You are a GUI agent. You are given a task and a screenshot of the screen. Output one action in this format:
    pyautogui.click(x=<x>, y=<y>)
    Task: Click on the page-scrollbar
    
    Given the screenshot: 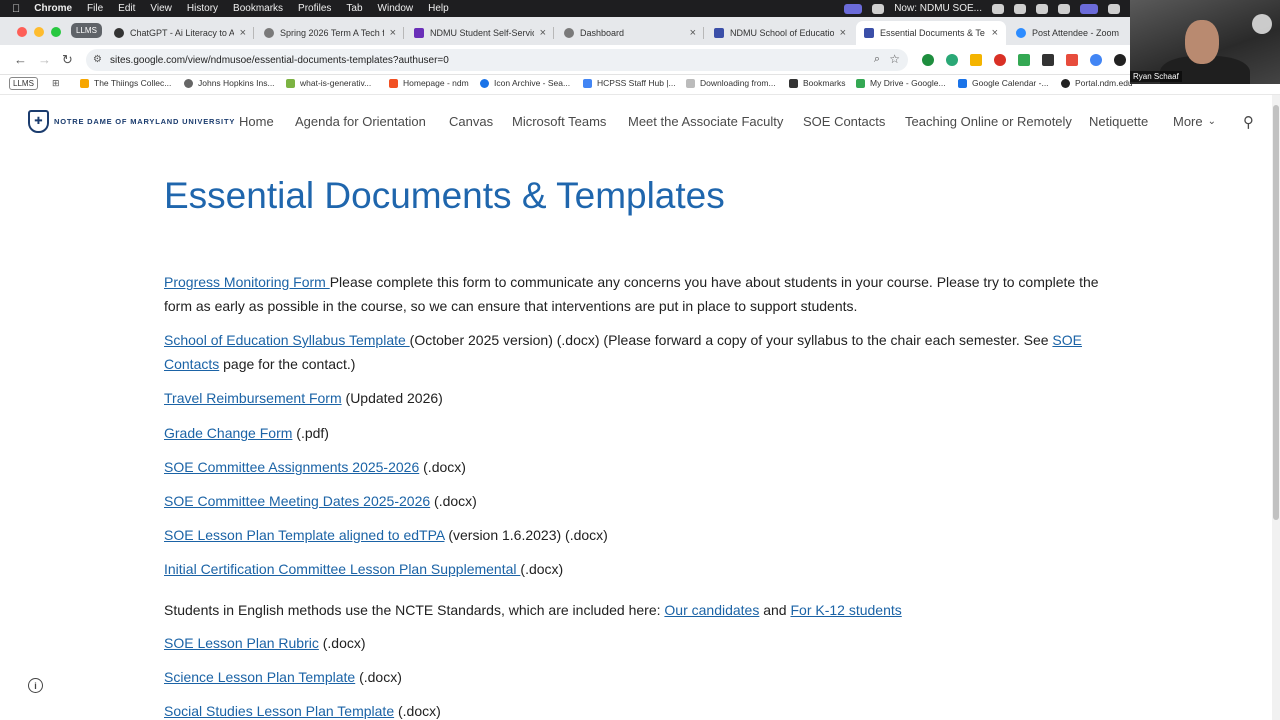 What is the action you would take?
    pyautogui.click(x=1276, y=407)
    